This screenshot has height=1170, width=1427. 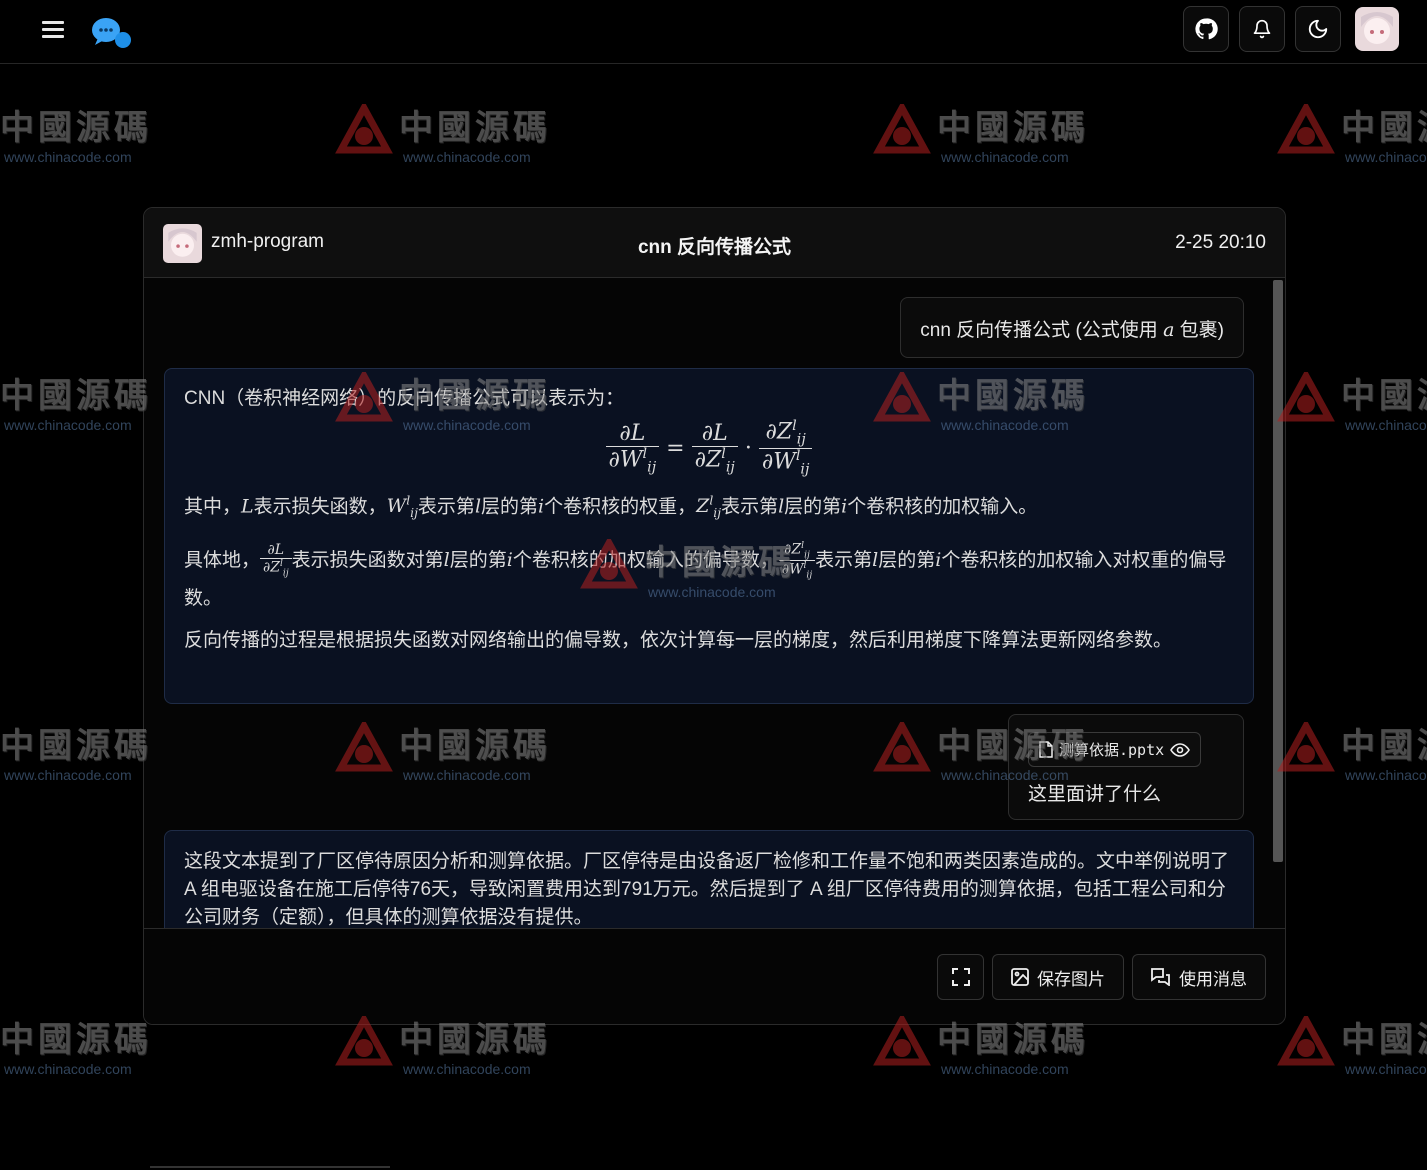 I want to click on attachment-chip: 测算依据.pptx, so click(x=1115, y=749).